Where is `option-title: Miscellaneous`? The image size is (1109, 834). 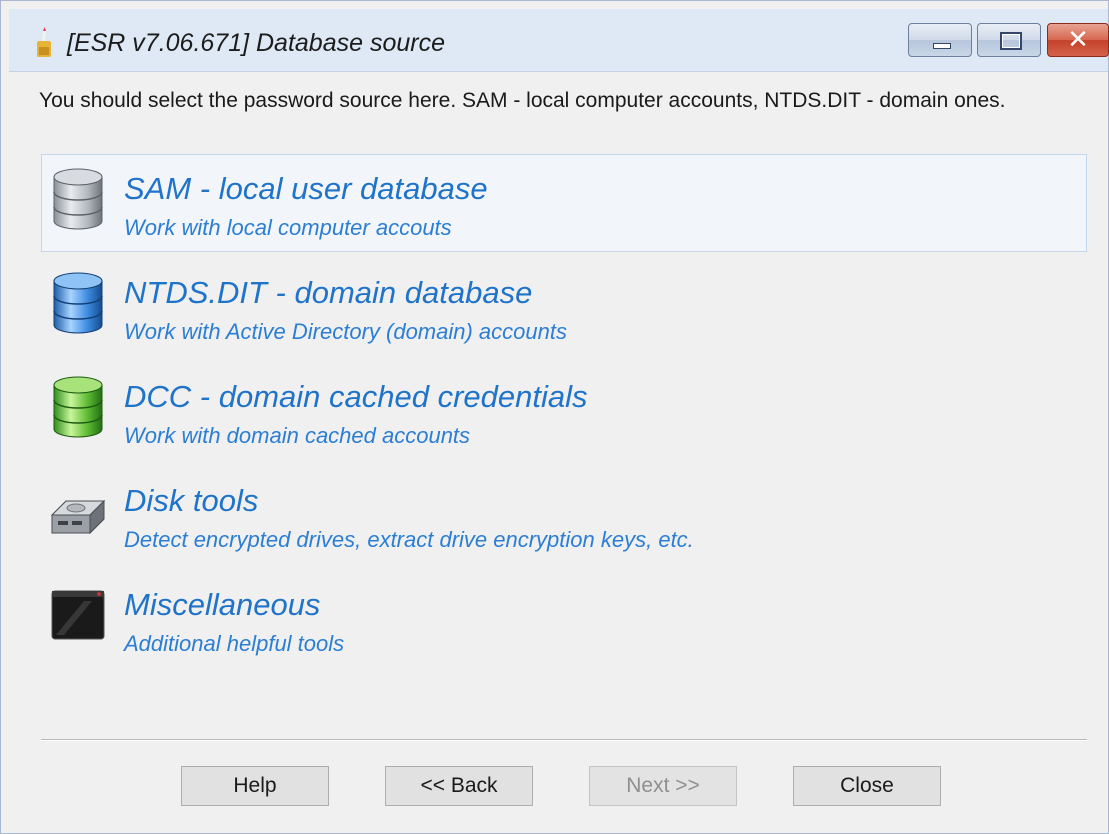
option-title: Miscellaneous is located at coordinates (222, 604).